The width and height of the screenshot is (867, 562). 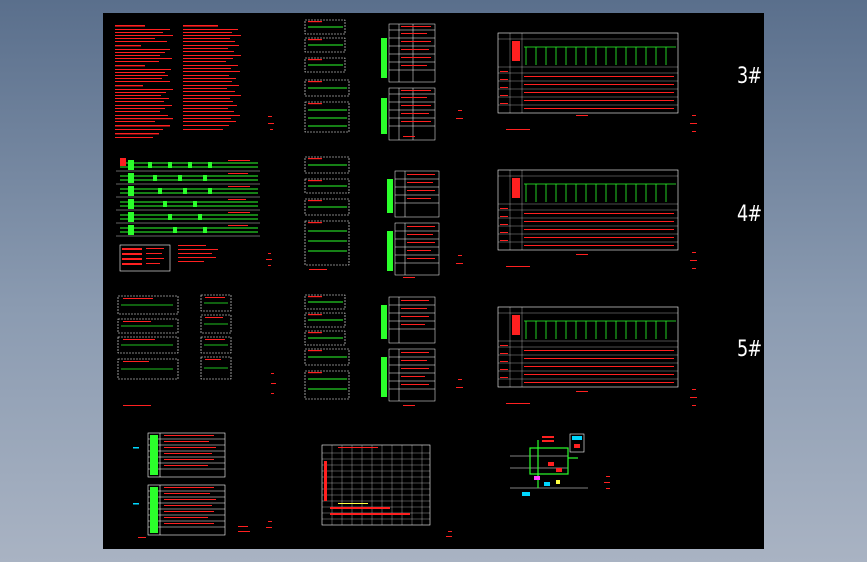 What do you see at coordinates (195, 258) in the screenshot?
I see `legend-table` at bounding box center [195, 258].